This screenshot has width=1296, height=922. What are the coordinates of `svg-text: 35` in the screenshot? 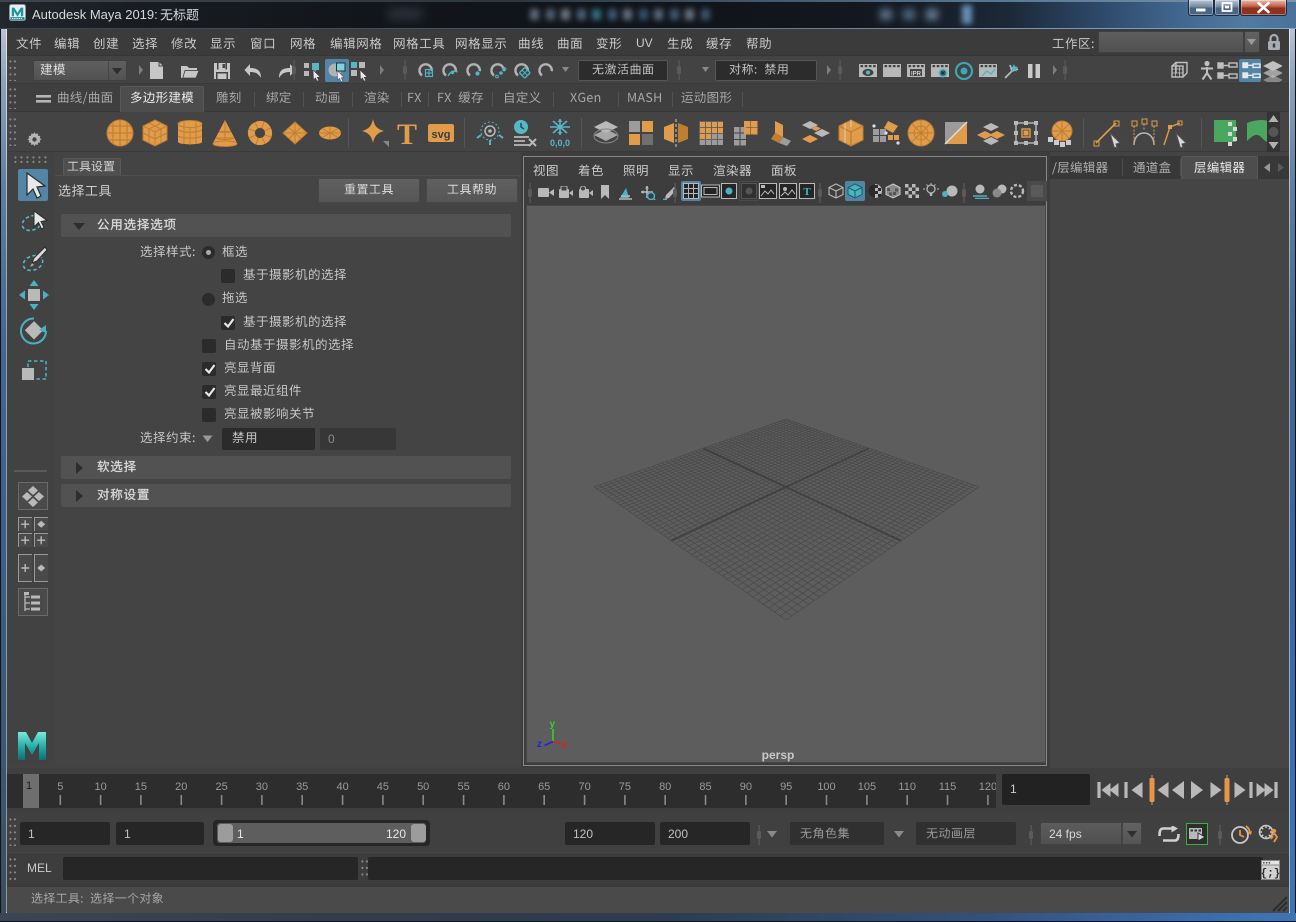 It's located at (302, 787).